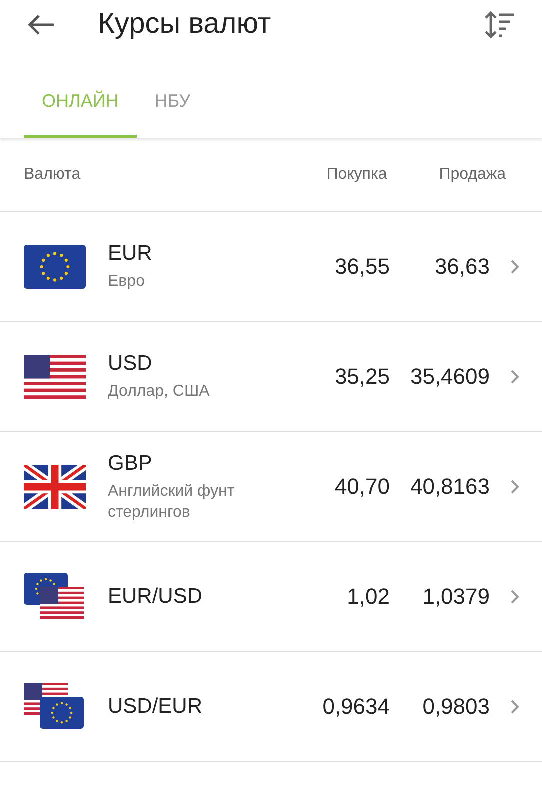 Image resolution: width=542 pixels, height=800 pixels. Describe the element at coordinates (271, 597) in the screenshot. I see `currency-row: EUR/USD 1,02 1,0379` at that location.